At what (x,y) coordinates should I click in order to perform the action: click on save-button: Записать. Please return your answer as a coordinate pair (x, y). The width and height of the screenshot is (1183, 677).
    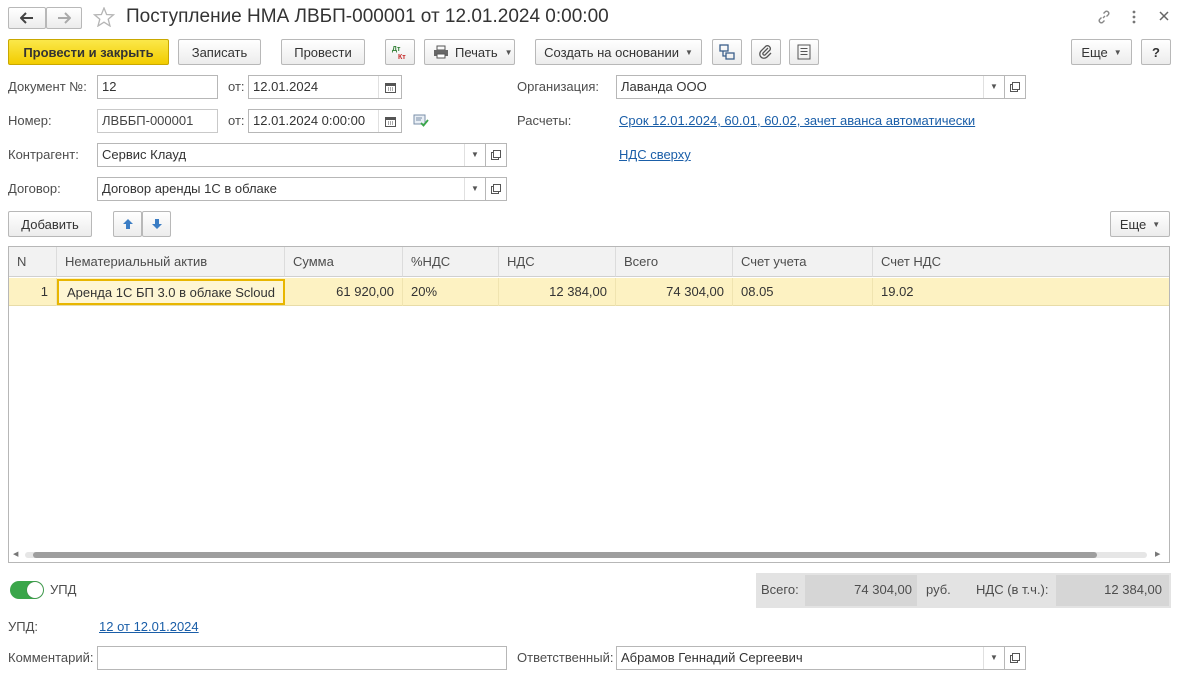
    Looking at the image, I should click on (219, 52).